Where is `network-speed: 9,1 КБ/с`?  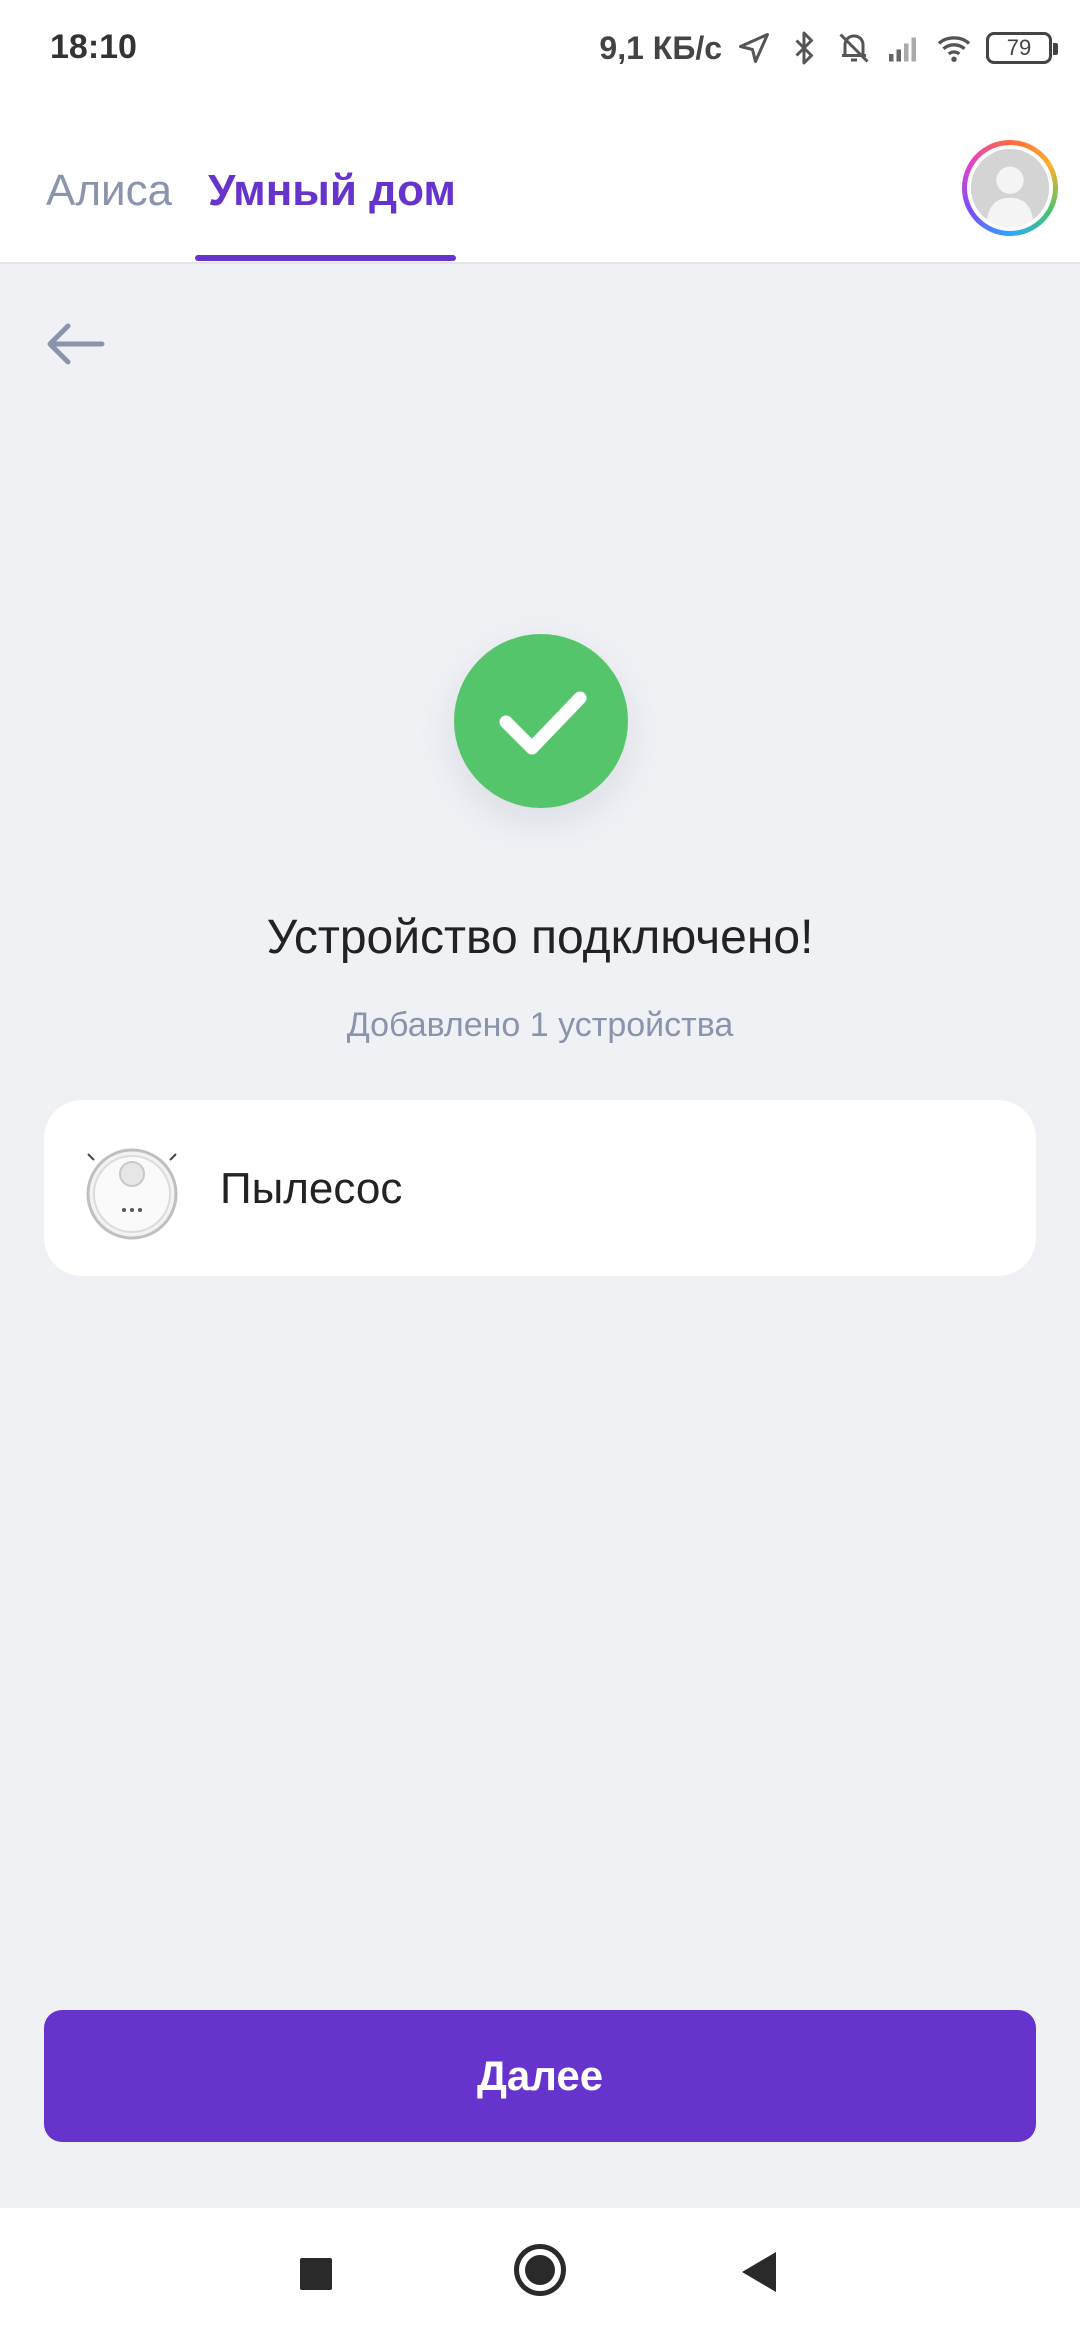
network-speed: 9,1 КБ/с is located at coordinates (660, 47).